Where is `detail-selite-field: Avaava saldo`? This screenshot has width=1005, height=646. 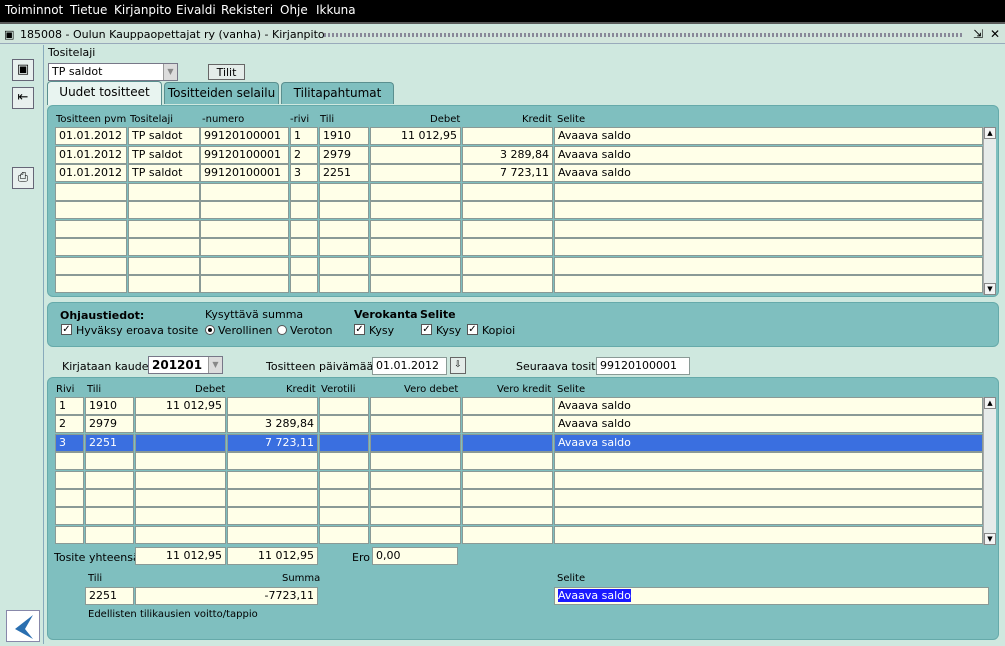 detail-selite-field: Avaava saldo is located at coordinates (771, 596).